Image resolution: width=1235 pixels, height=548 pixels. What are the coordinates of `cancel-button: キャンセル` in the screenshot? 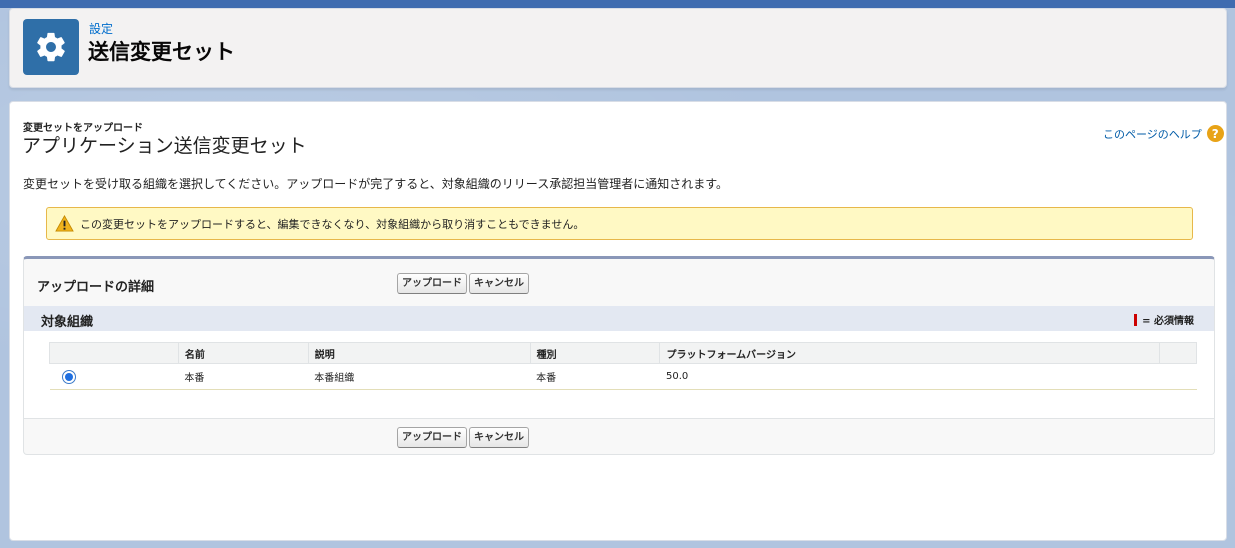 It's located at (499, 283).